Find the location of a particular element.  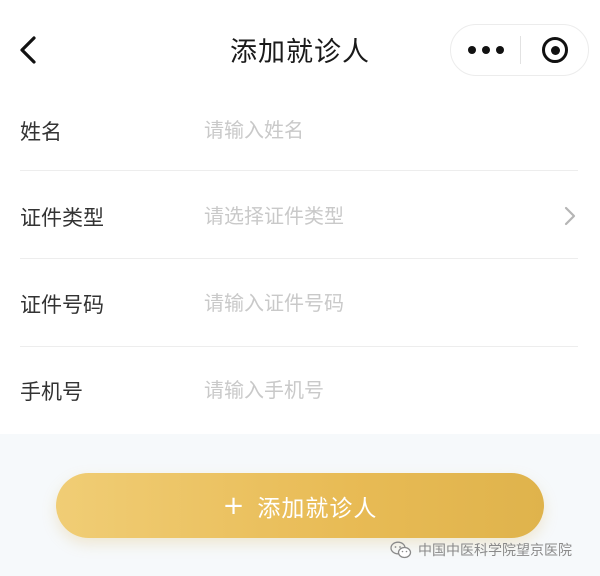

more-button is located at coordinates (485, 50).